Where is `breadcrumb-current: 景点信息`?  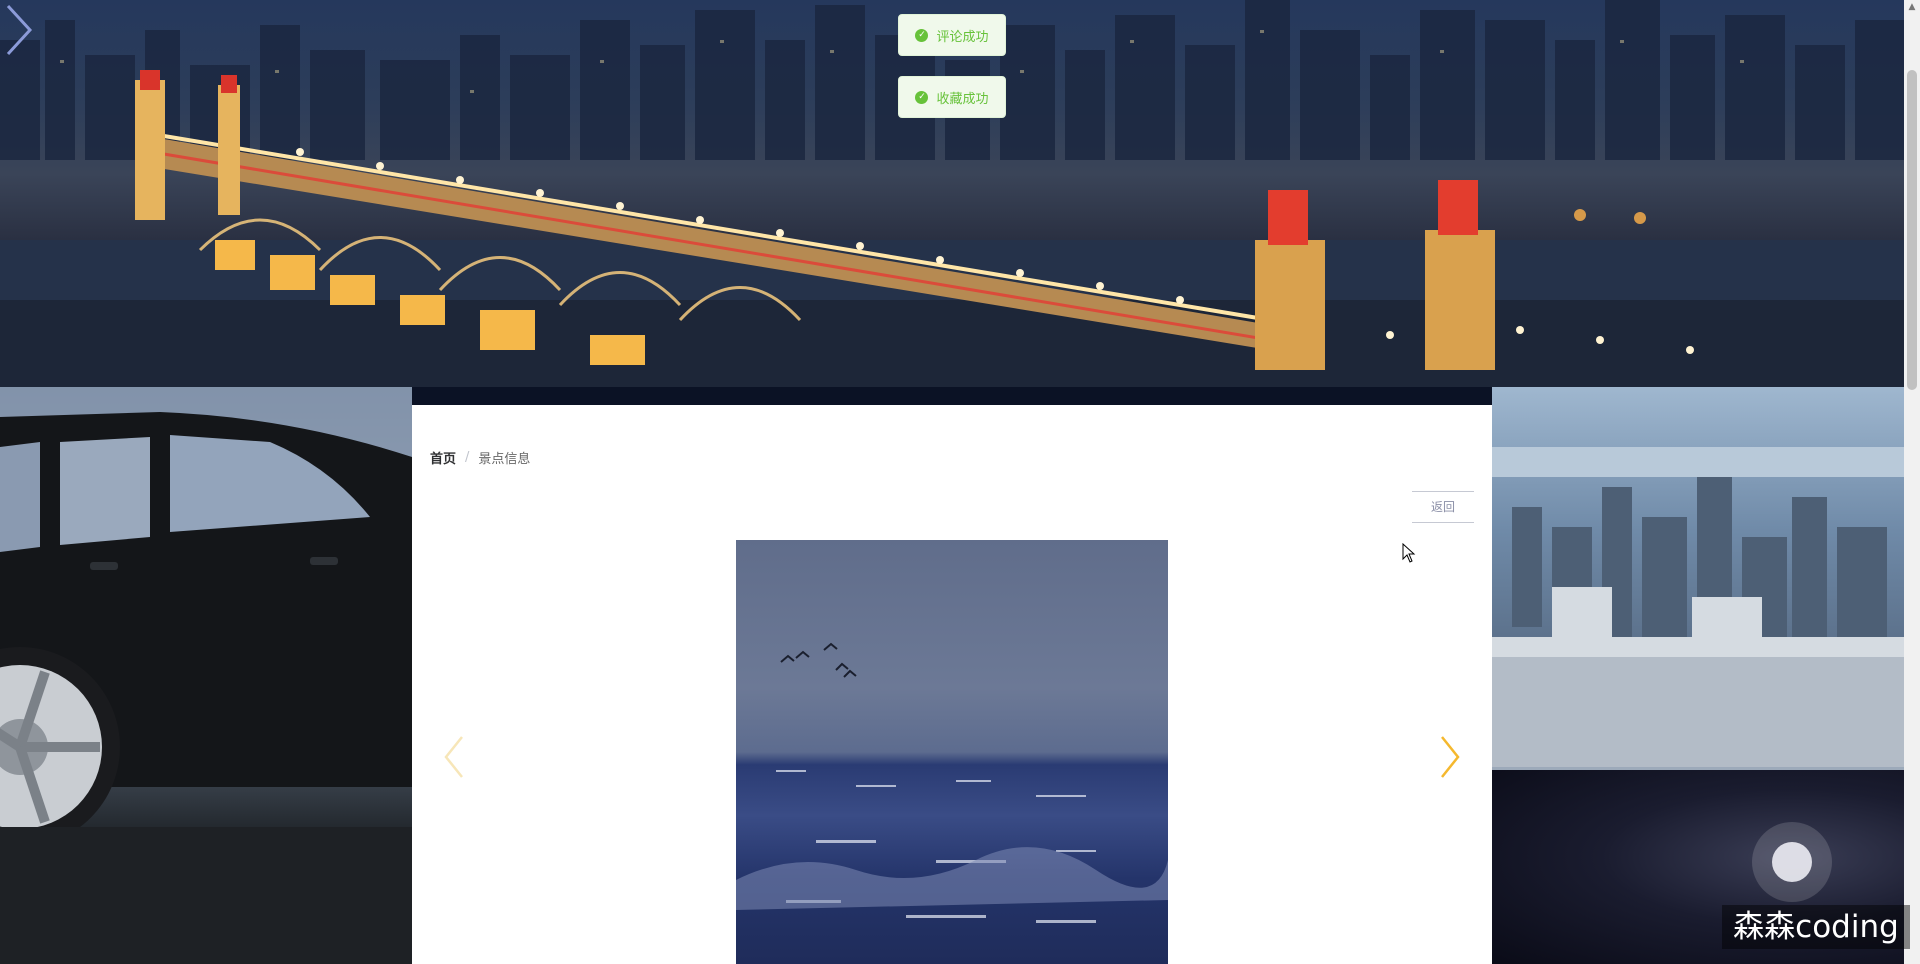
breadcrumb-current: 景点信息 is located at coordinates (504, 459).